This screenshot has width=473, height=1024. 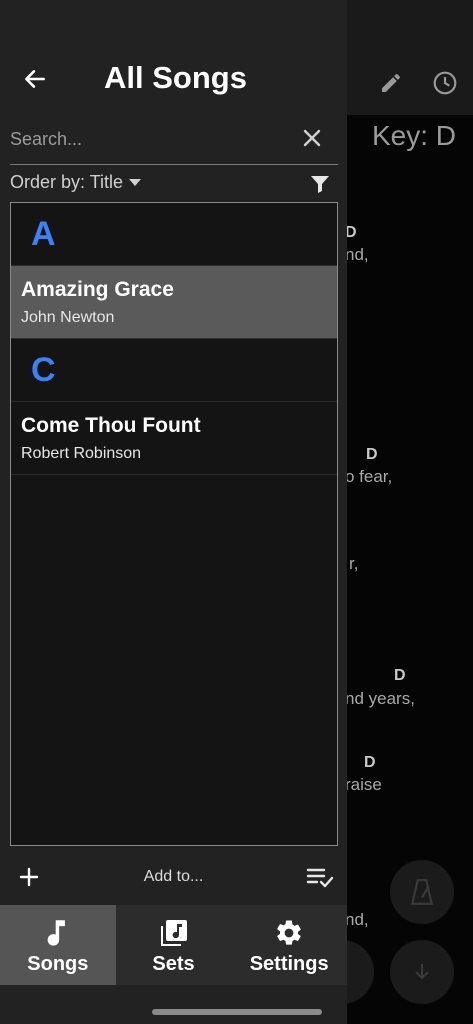 I want to click on lyric-line: o fear,, so click(x=369, y=476).